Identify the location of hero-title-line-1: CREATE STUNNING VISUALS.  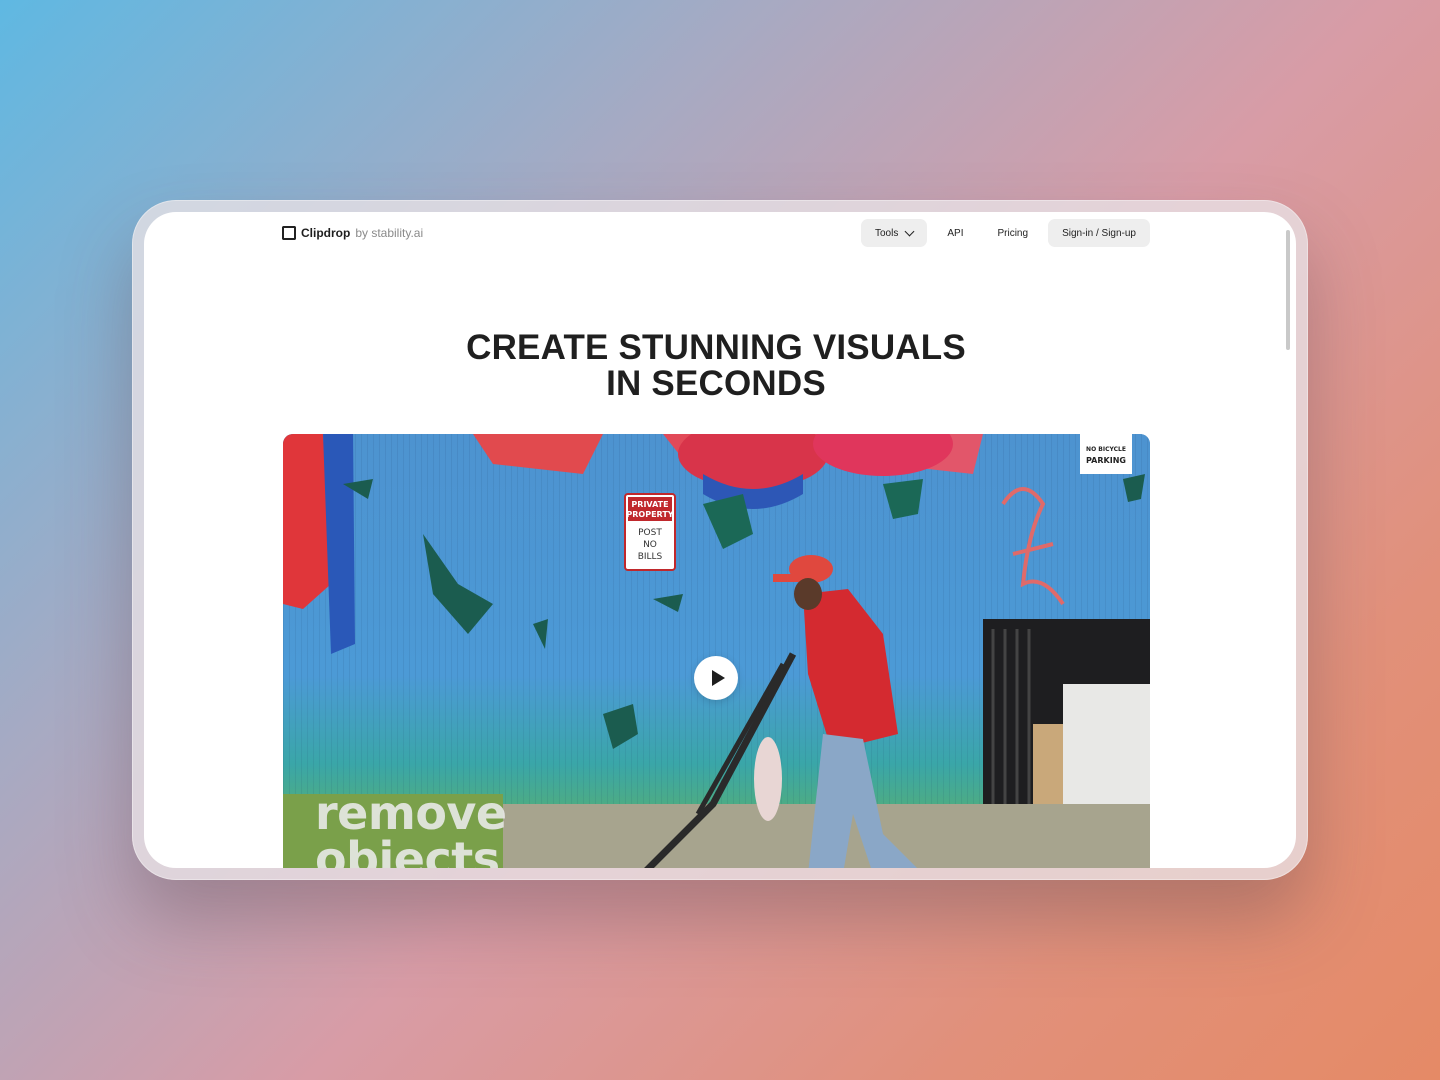
(716, 347).